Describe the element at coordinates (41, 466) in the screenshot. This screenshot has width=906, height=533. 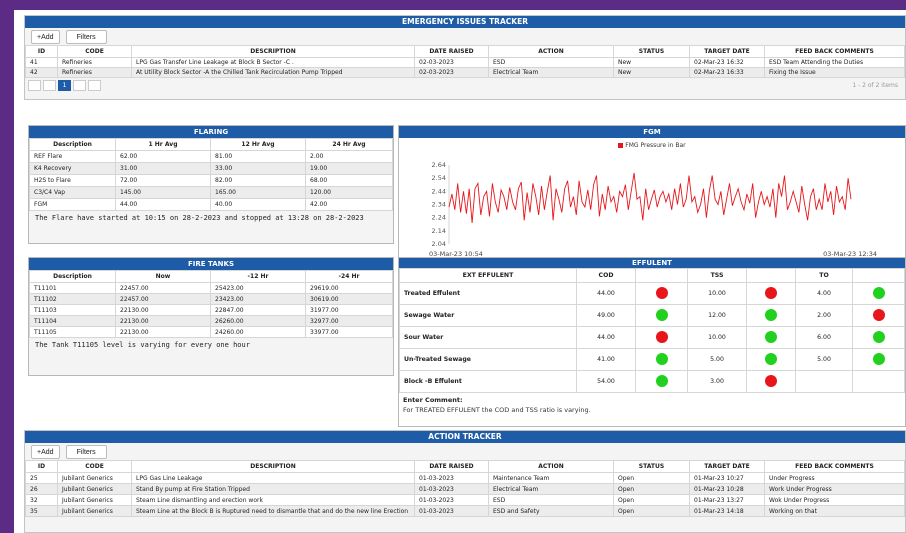
I see `action-col-0: ID` at that location.